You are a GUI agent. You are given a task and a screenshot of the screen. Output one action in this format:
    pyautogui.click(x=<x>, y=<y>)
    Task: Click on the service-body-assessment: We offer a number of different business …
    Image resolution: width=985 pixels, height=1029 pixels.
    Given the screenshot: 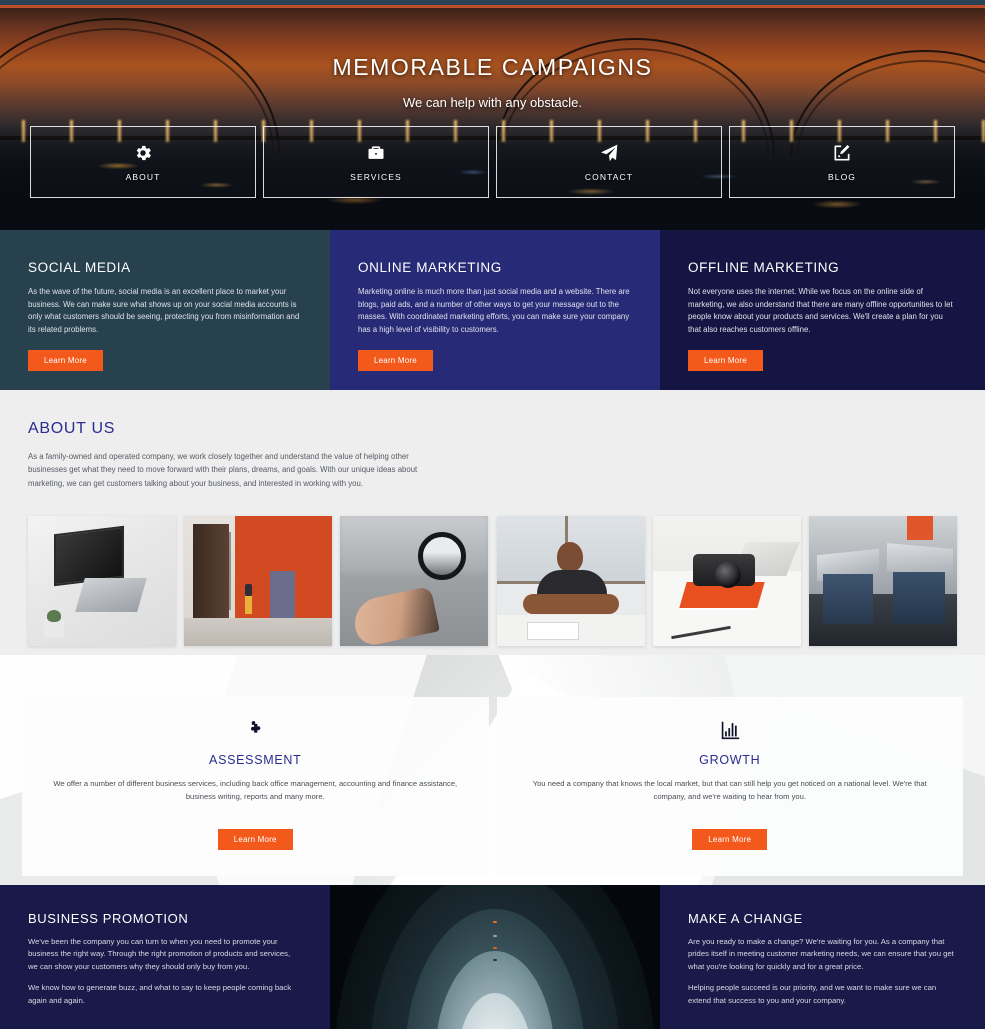 What is the action you would take?
    pyautogui.click(x=255, y=790)
    